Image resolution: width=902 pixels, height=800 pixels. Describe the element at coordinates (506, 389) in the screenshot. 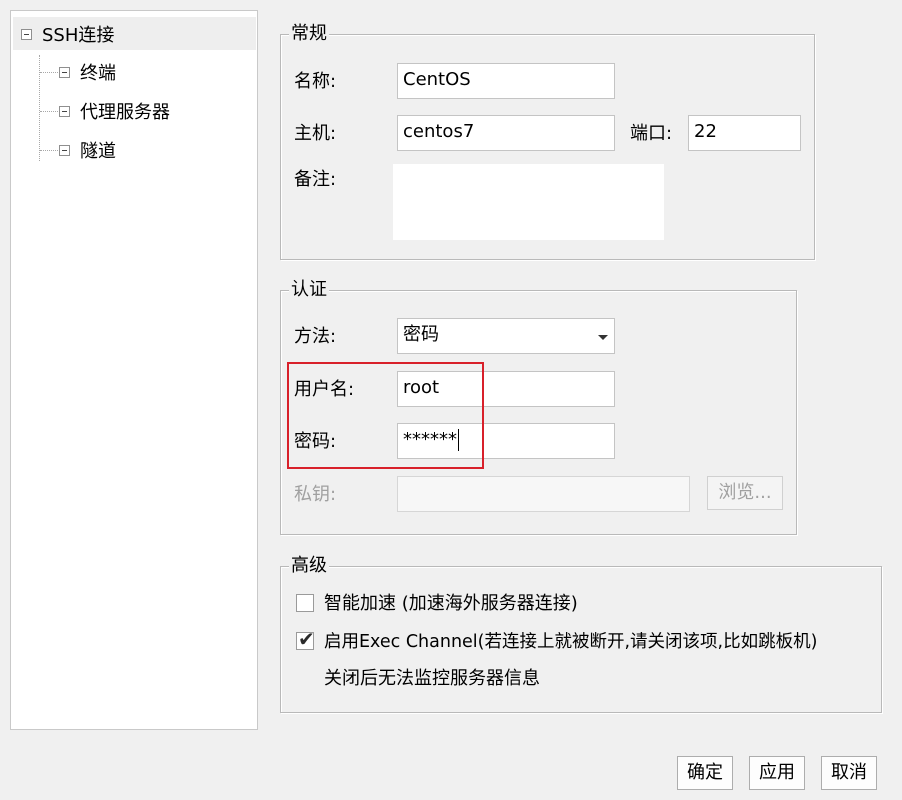

I see `username-field: root` at that location.